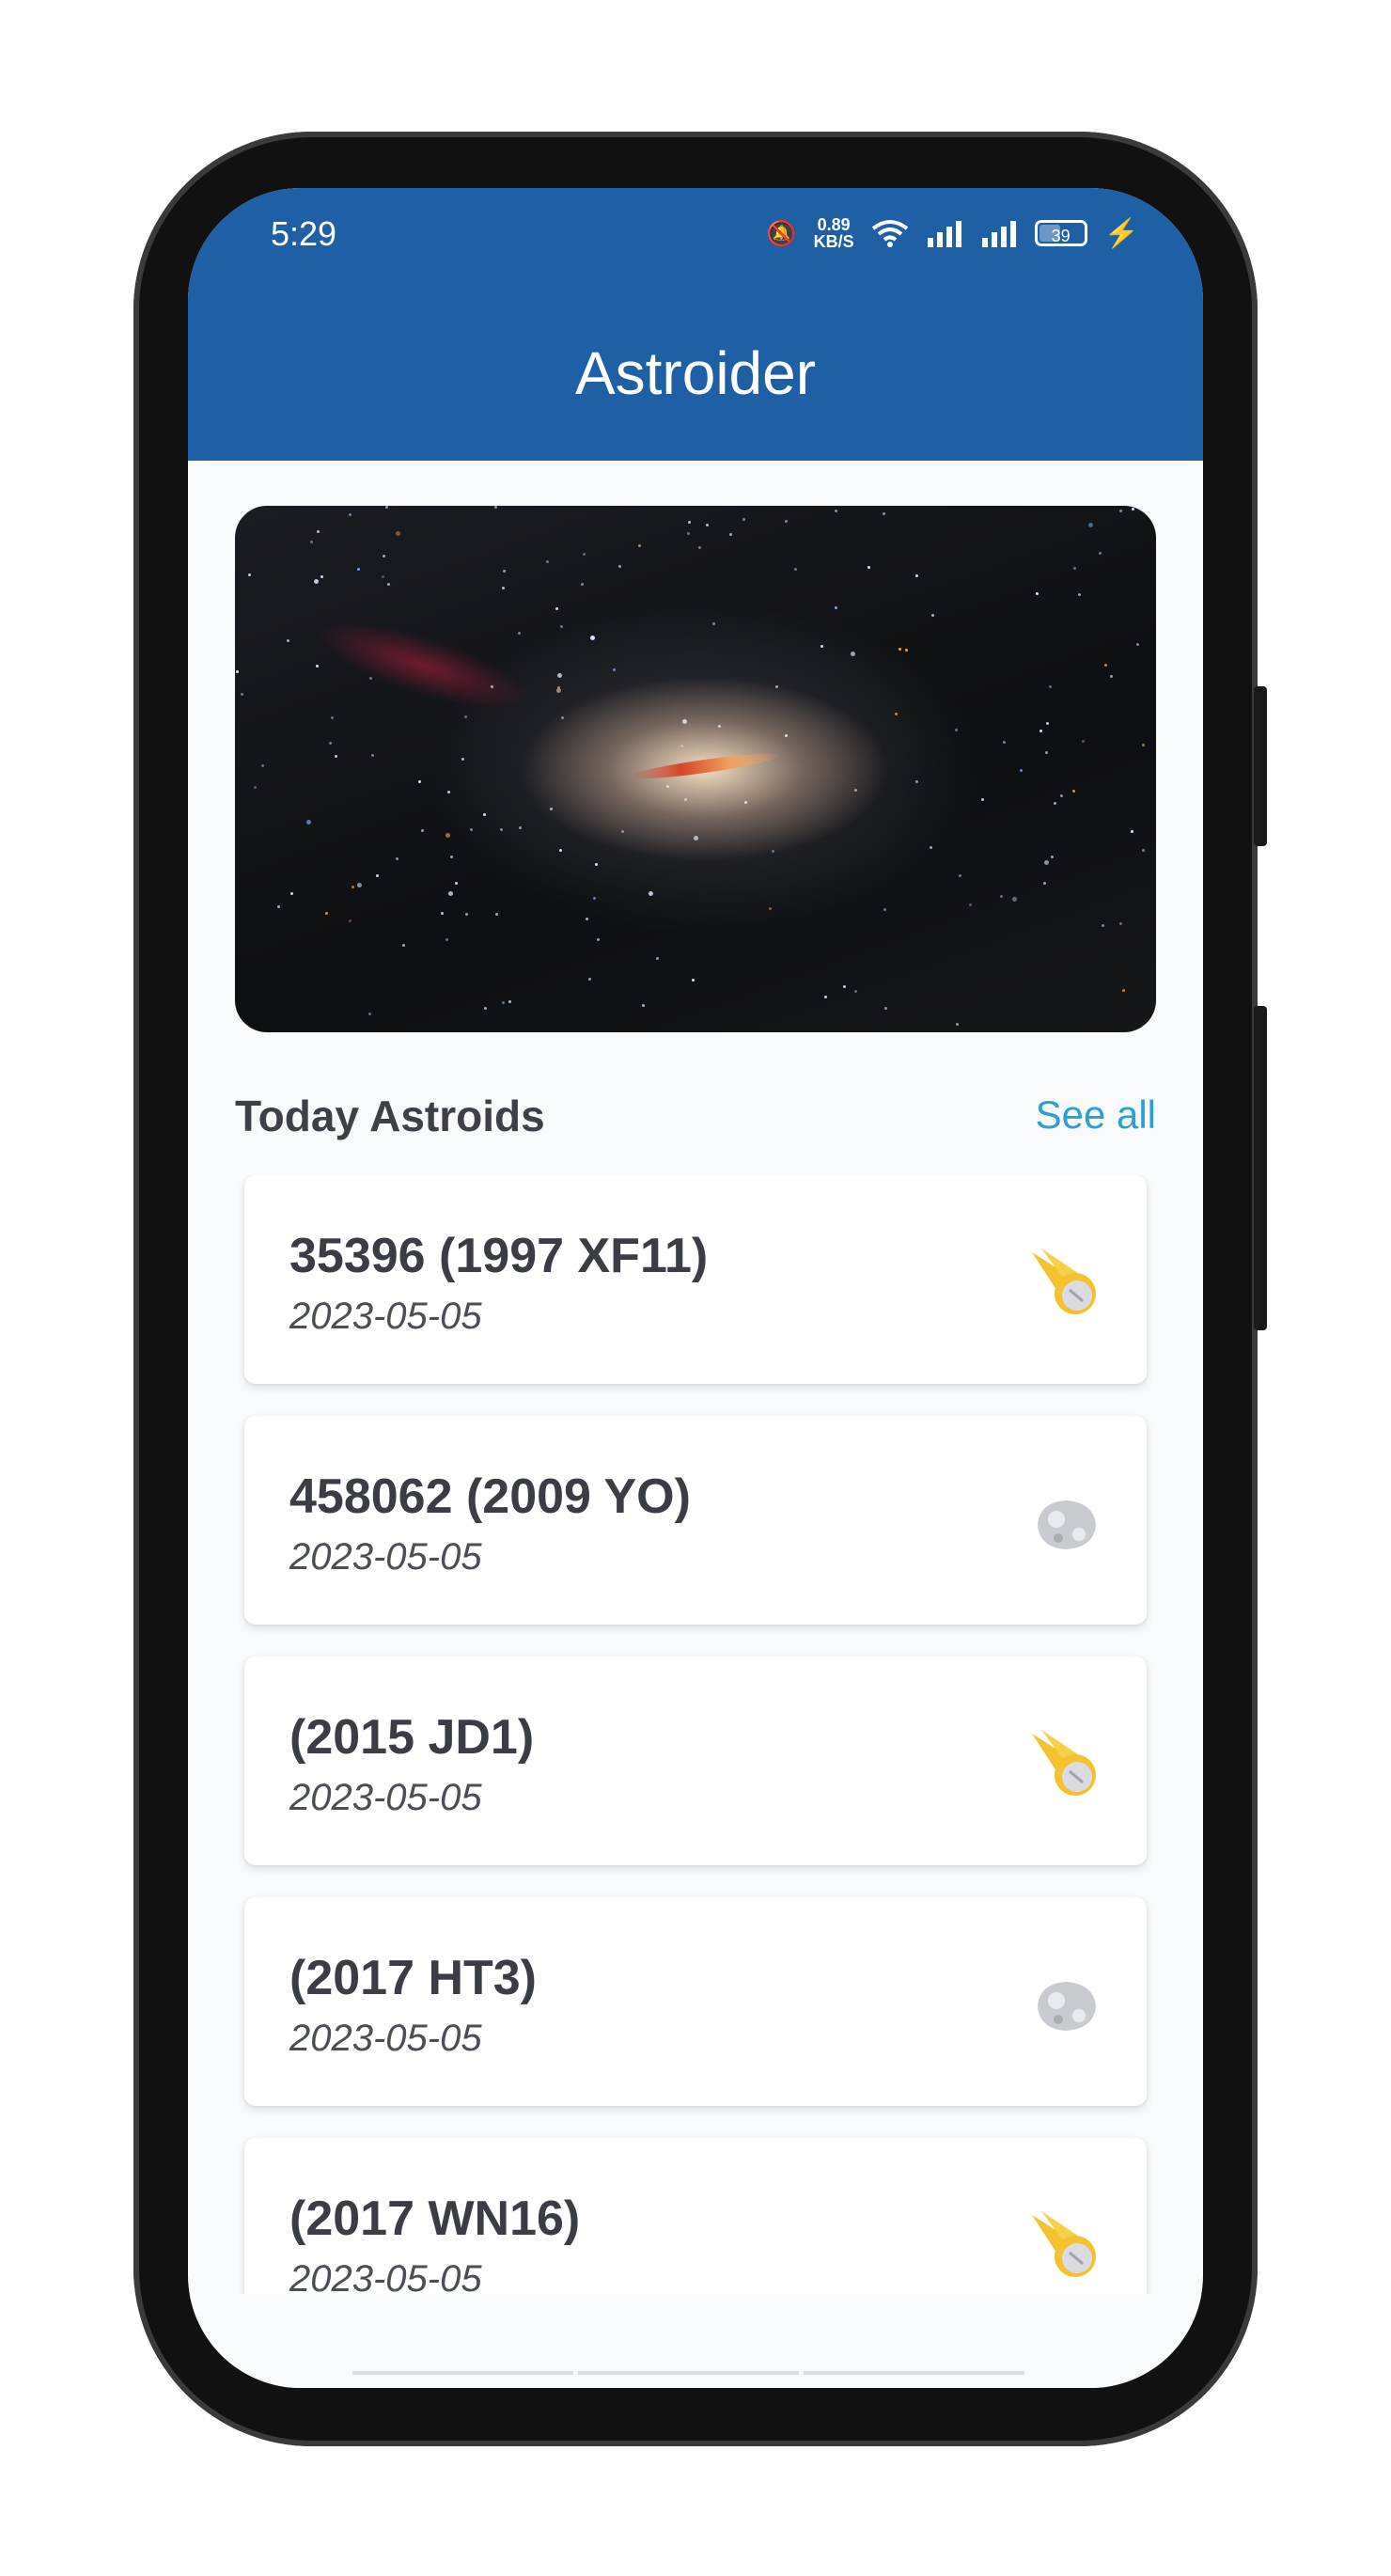  Describe the element at coordinates (696, 1761) in the screenshot. I see `asteroid-card: (2015 JD1) 2023-05-05` at that location.